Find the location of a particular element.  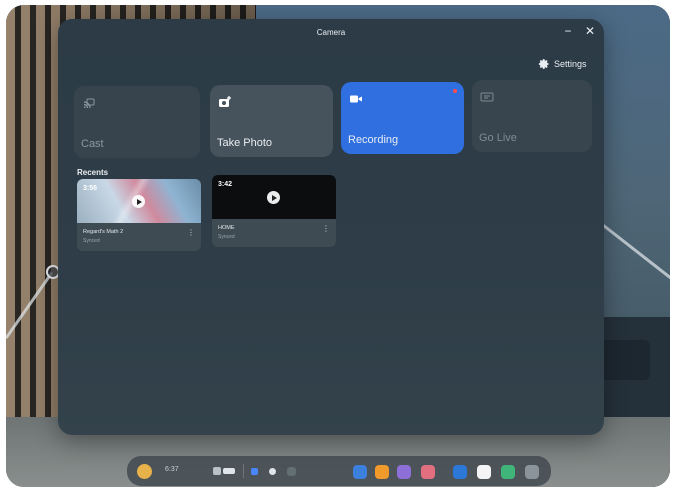

recent-video-card: 3:56 Regard's Math 2 Synced ⋮ is located at coordinates (139, 215).